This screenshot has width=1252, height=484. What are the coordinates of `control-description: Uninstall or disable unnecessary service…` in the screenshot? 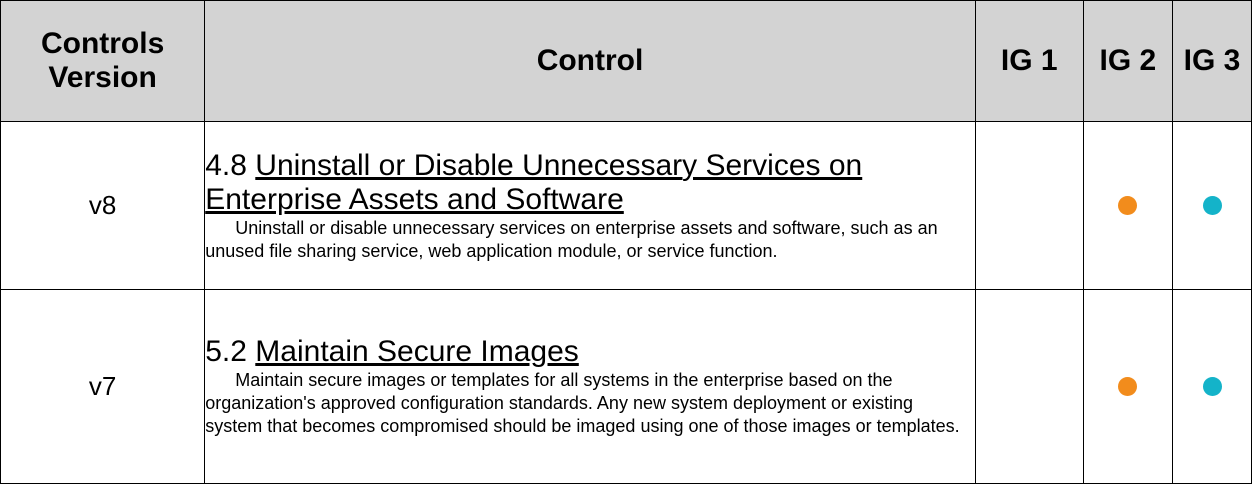 It's located at (571, 239).